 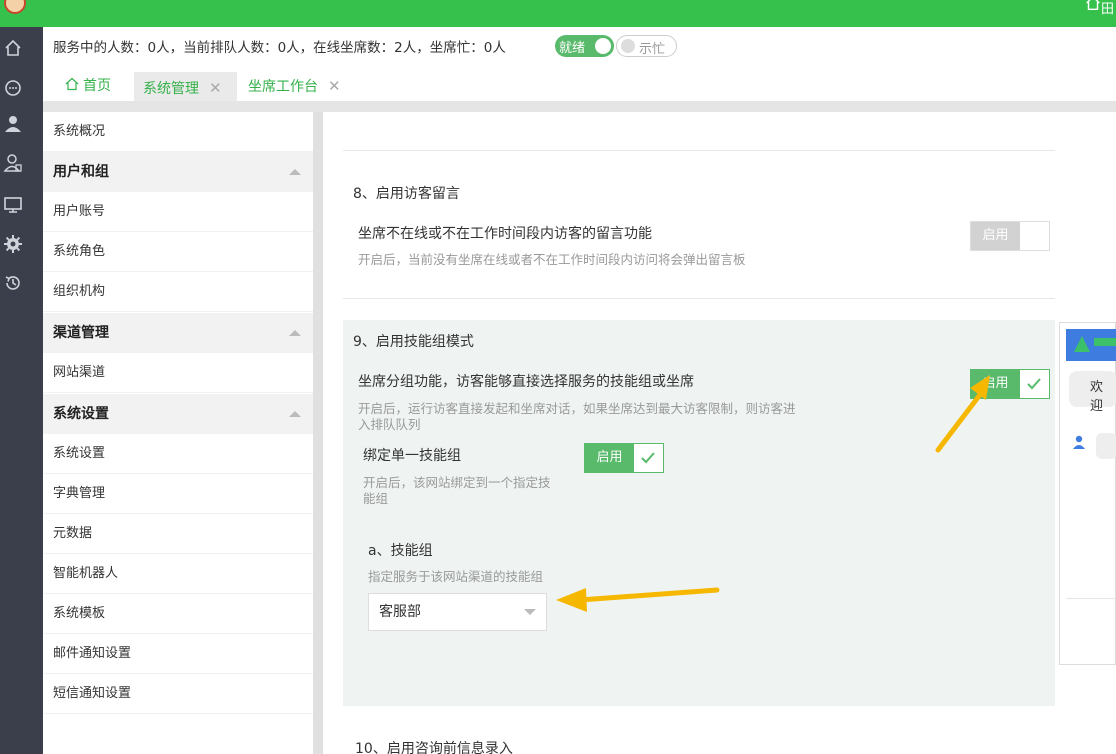 What do you see at coordinates (505, 234) in the screenshot?
I see `section8-label: 坐席不在线或不在工作时间段内访客的留言功能` at bounding box center [505, 234].